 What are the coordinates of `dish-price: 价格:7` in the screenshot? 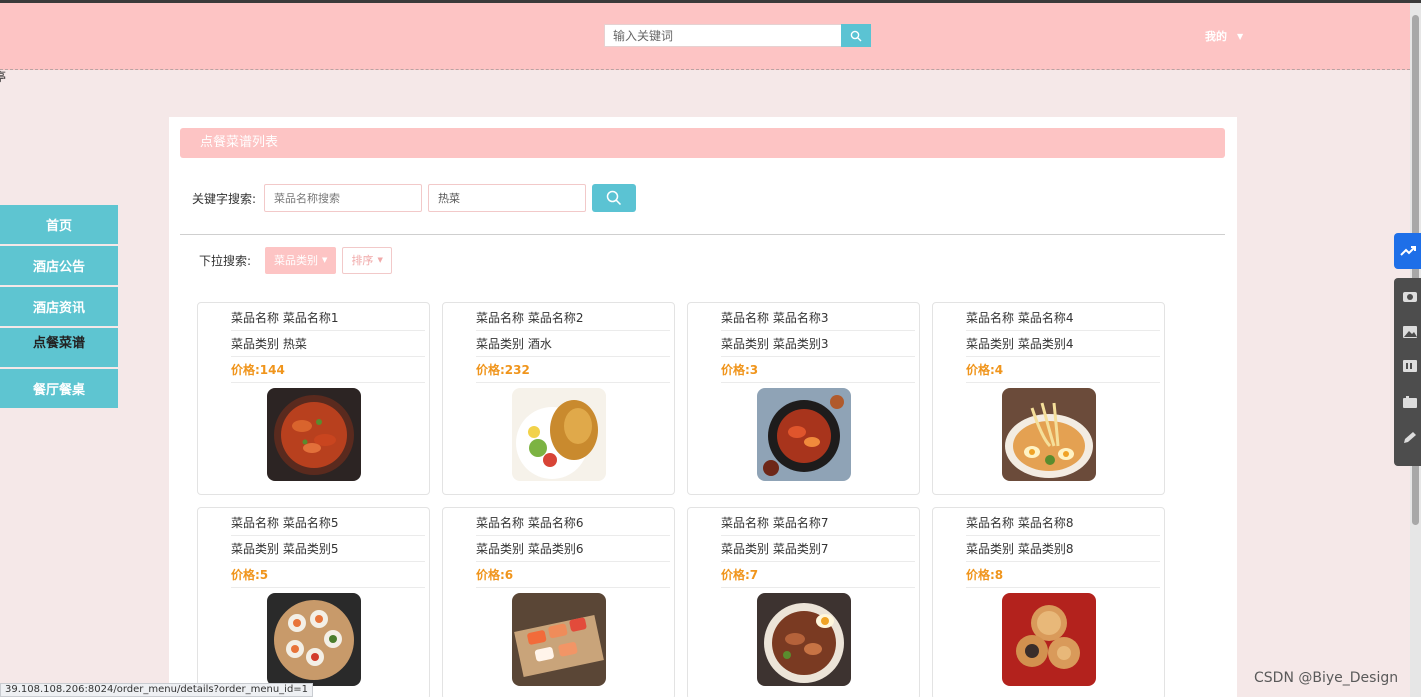 It's located at (818, 575).